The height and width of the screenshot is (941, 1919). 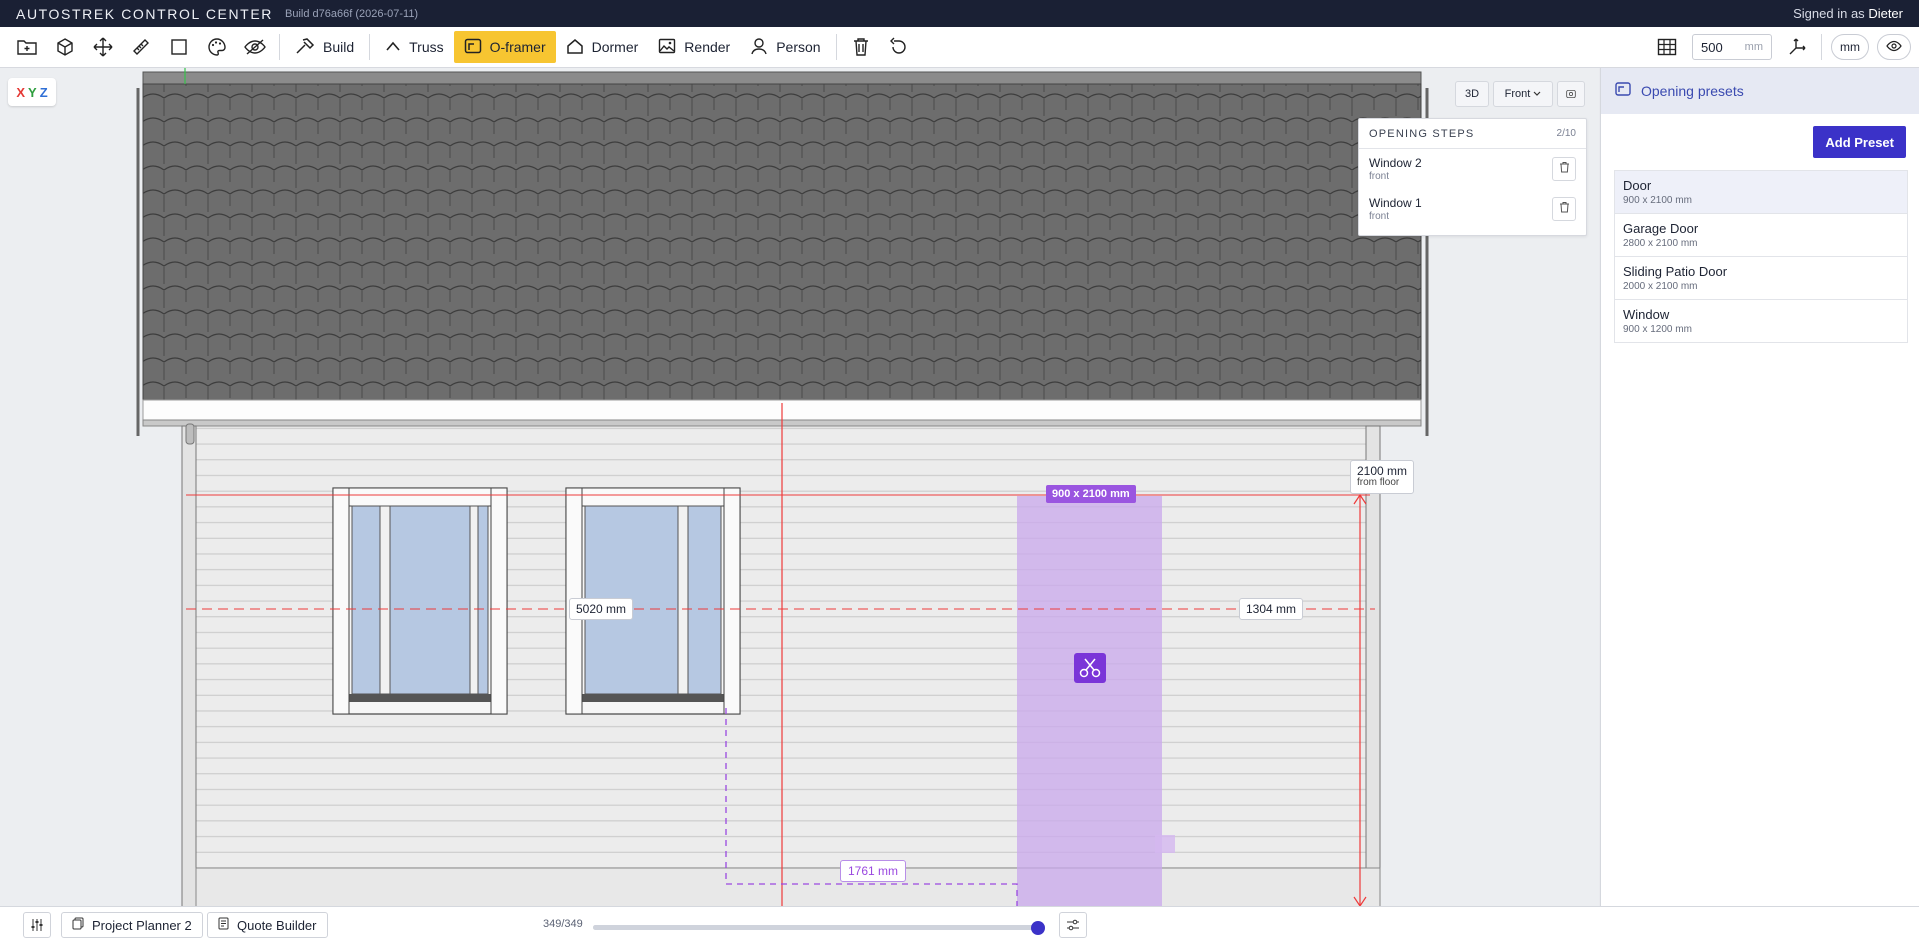 I want to click on step-name: Window 2, so click(x=1395, y=163).